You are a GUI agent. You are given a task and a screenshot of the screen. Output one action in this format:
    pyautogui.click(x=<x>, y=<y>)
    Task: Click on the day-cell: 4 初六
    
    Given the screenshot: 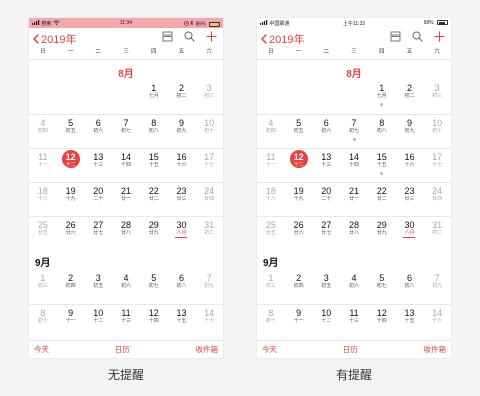 What is the action you would take?
    pyautogui.click(x=354, y=287)
    